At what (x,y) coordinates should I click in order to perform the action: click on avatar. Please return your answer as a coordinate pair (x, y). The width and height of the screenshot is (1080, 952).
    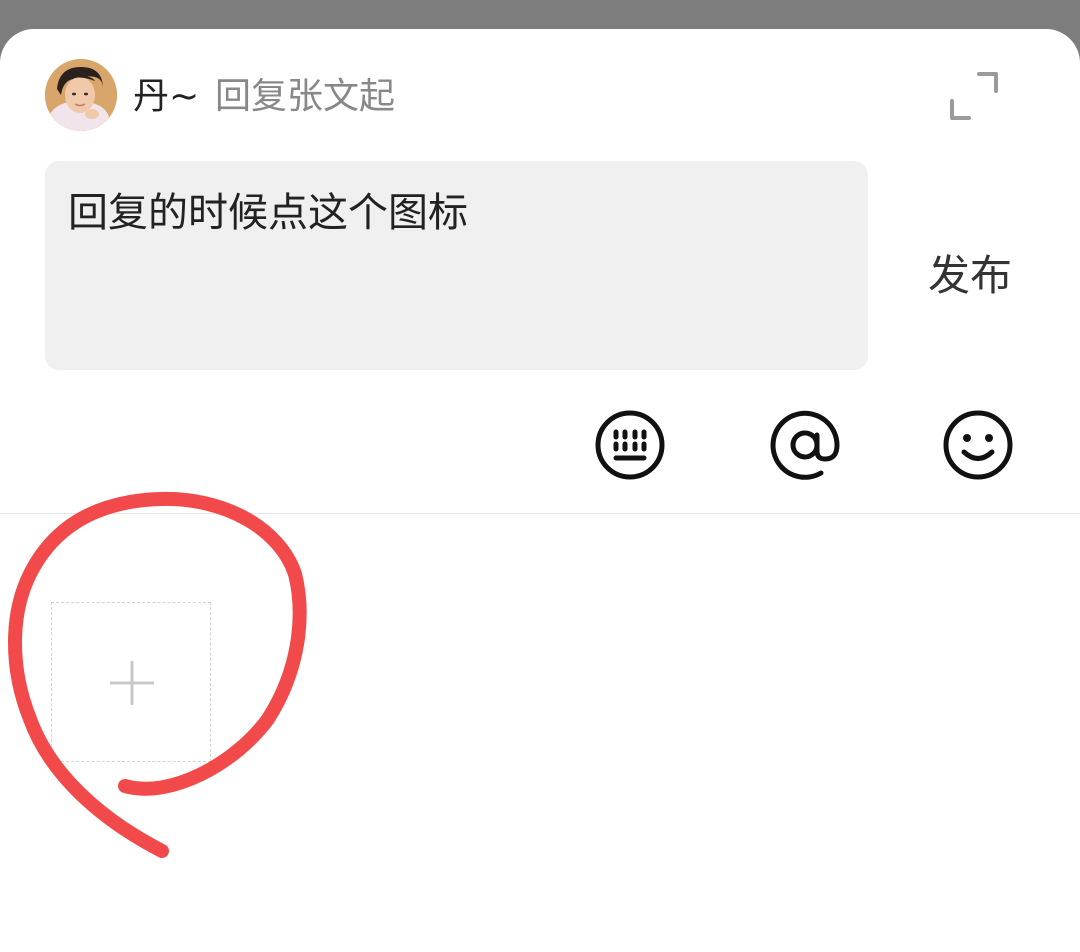
    Looking at the image, I should click on (81, 95).